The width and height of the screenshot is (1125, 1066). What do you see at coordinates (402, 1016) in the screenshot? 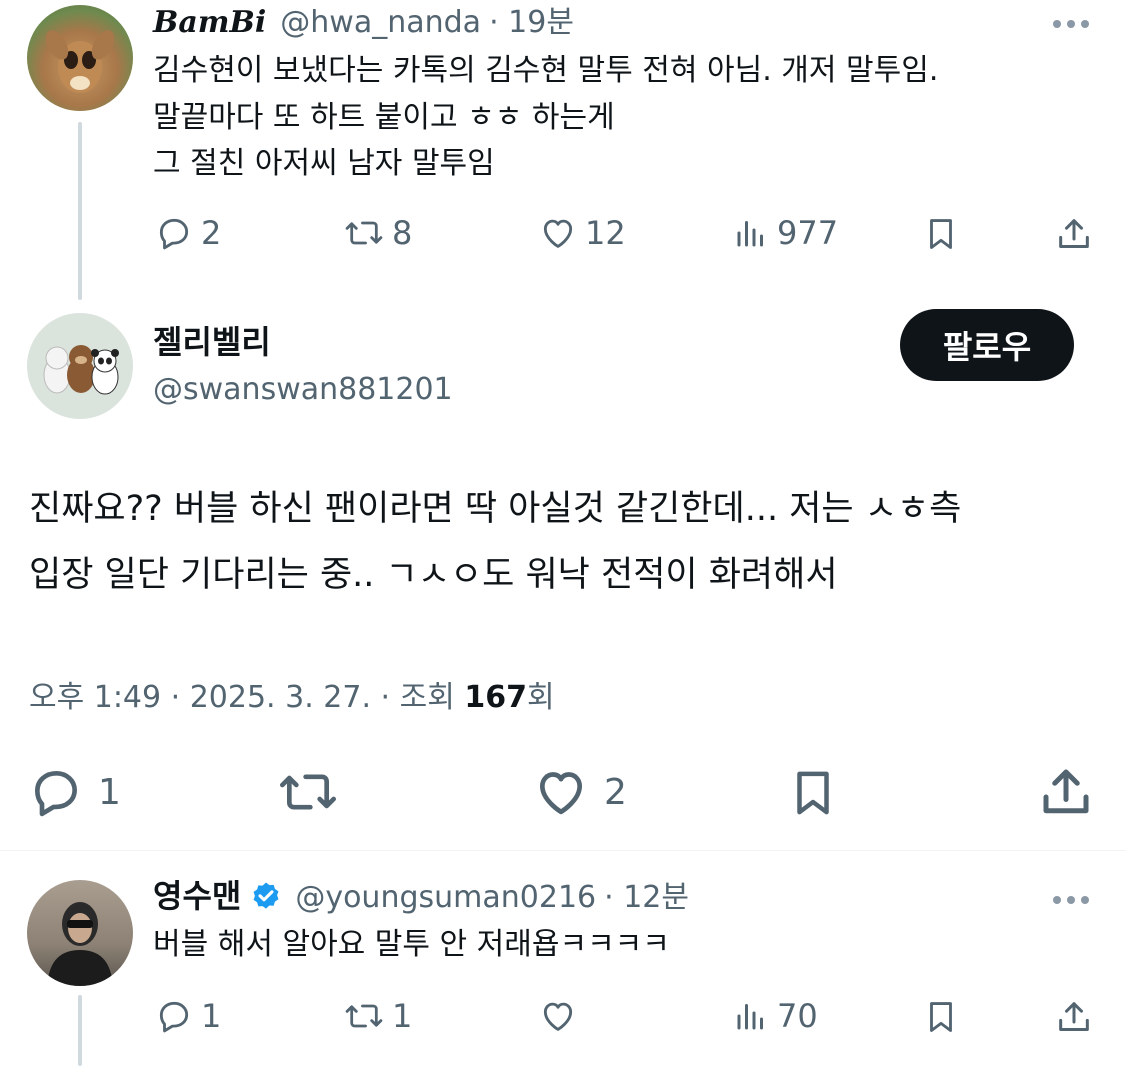
I see `retweet-count: 1` at bounding box center [402, 1016].